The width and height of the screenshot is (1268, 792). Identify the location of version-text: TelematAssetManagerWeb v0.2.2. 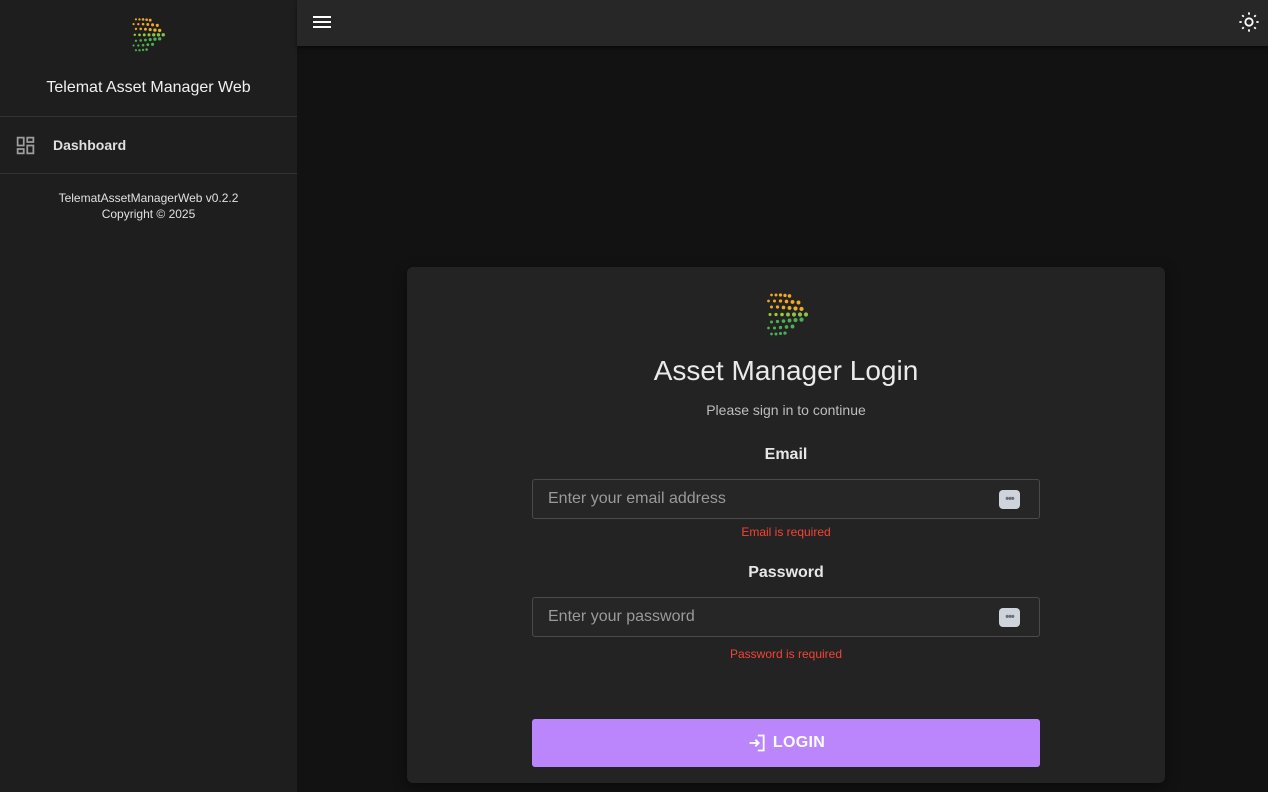
(148, 198).